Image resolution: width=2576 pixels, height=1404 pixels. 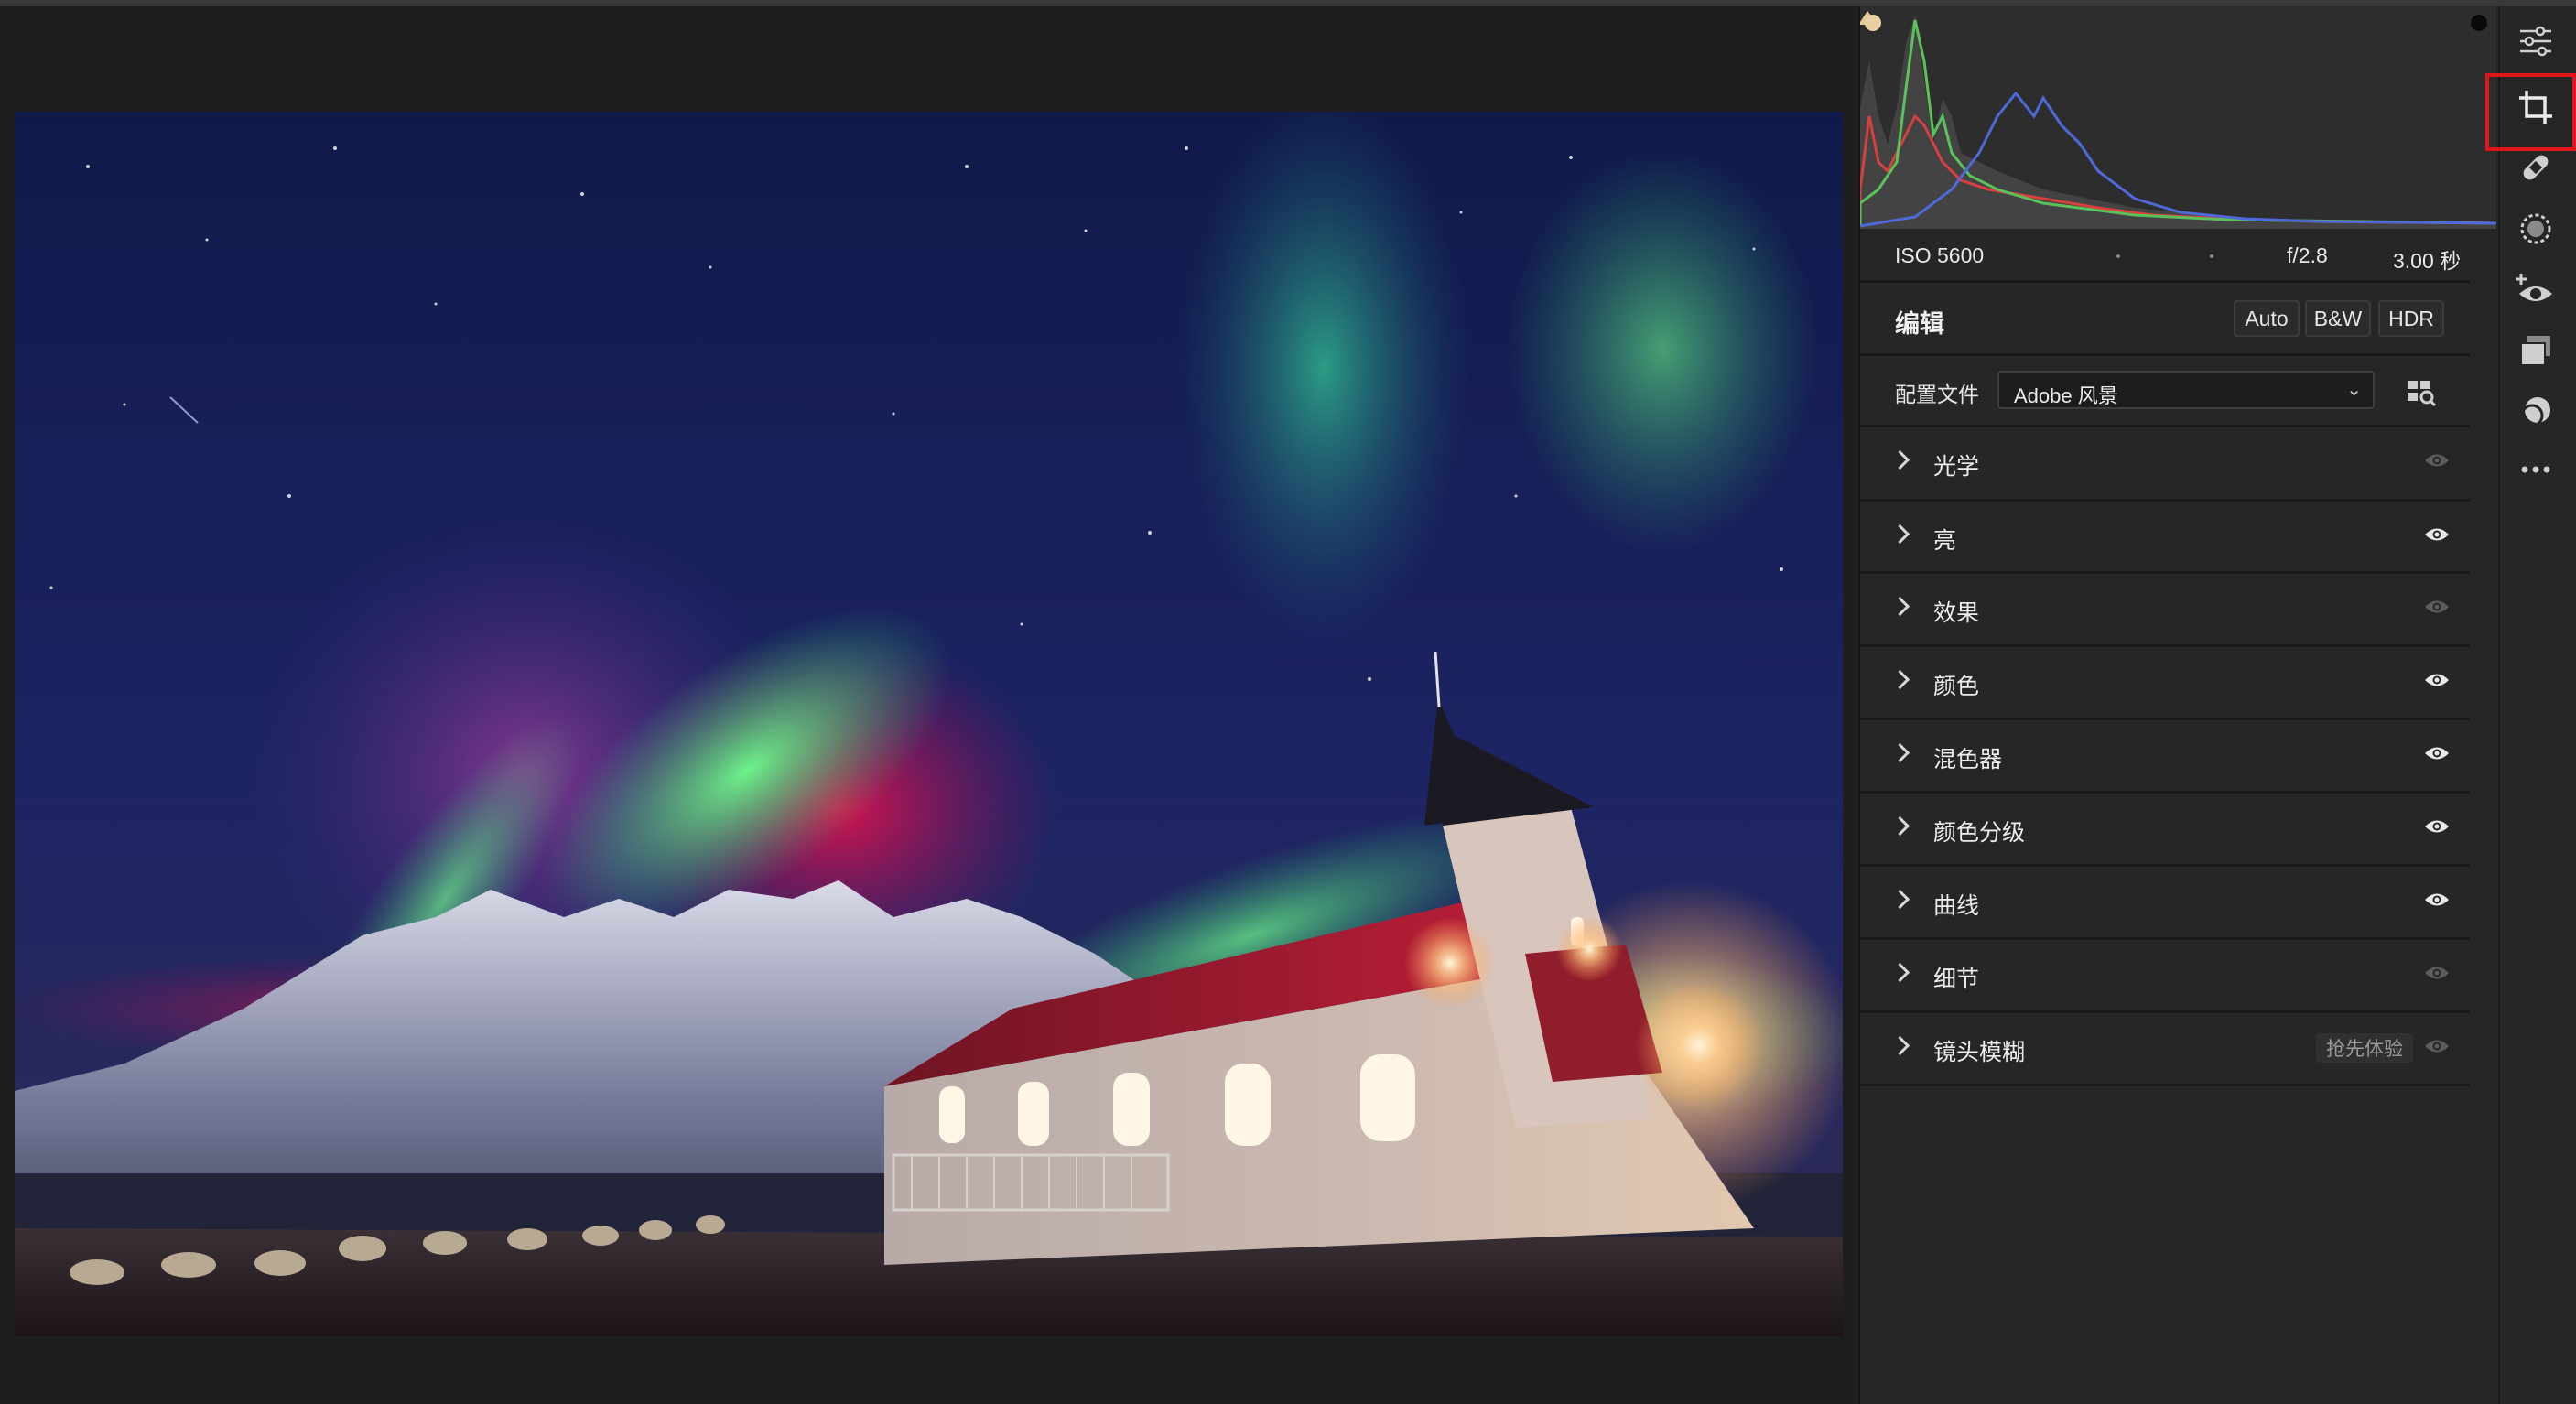 What do you see at coordinates (2536, 469) in the screenshot?
I see `more-icon` at bounding box center [2536, 469].